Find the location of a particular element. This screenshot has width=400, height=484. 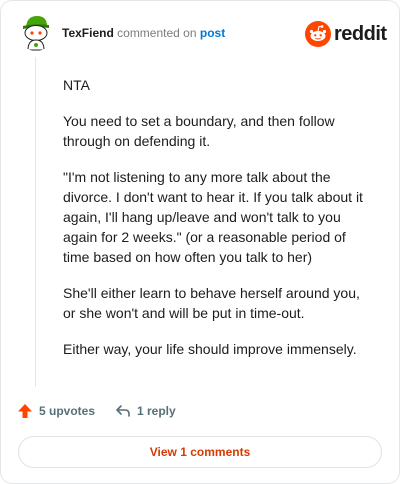

view-comments-button: View 1 comments is located at coordinates (200, 452).